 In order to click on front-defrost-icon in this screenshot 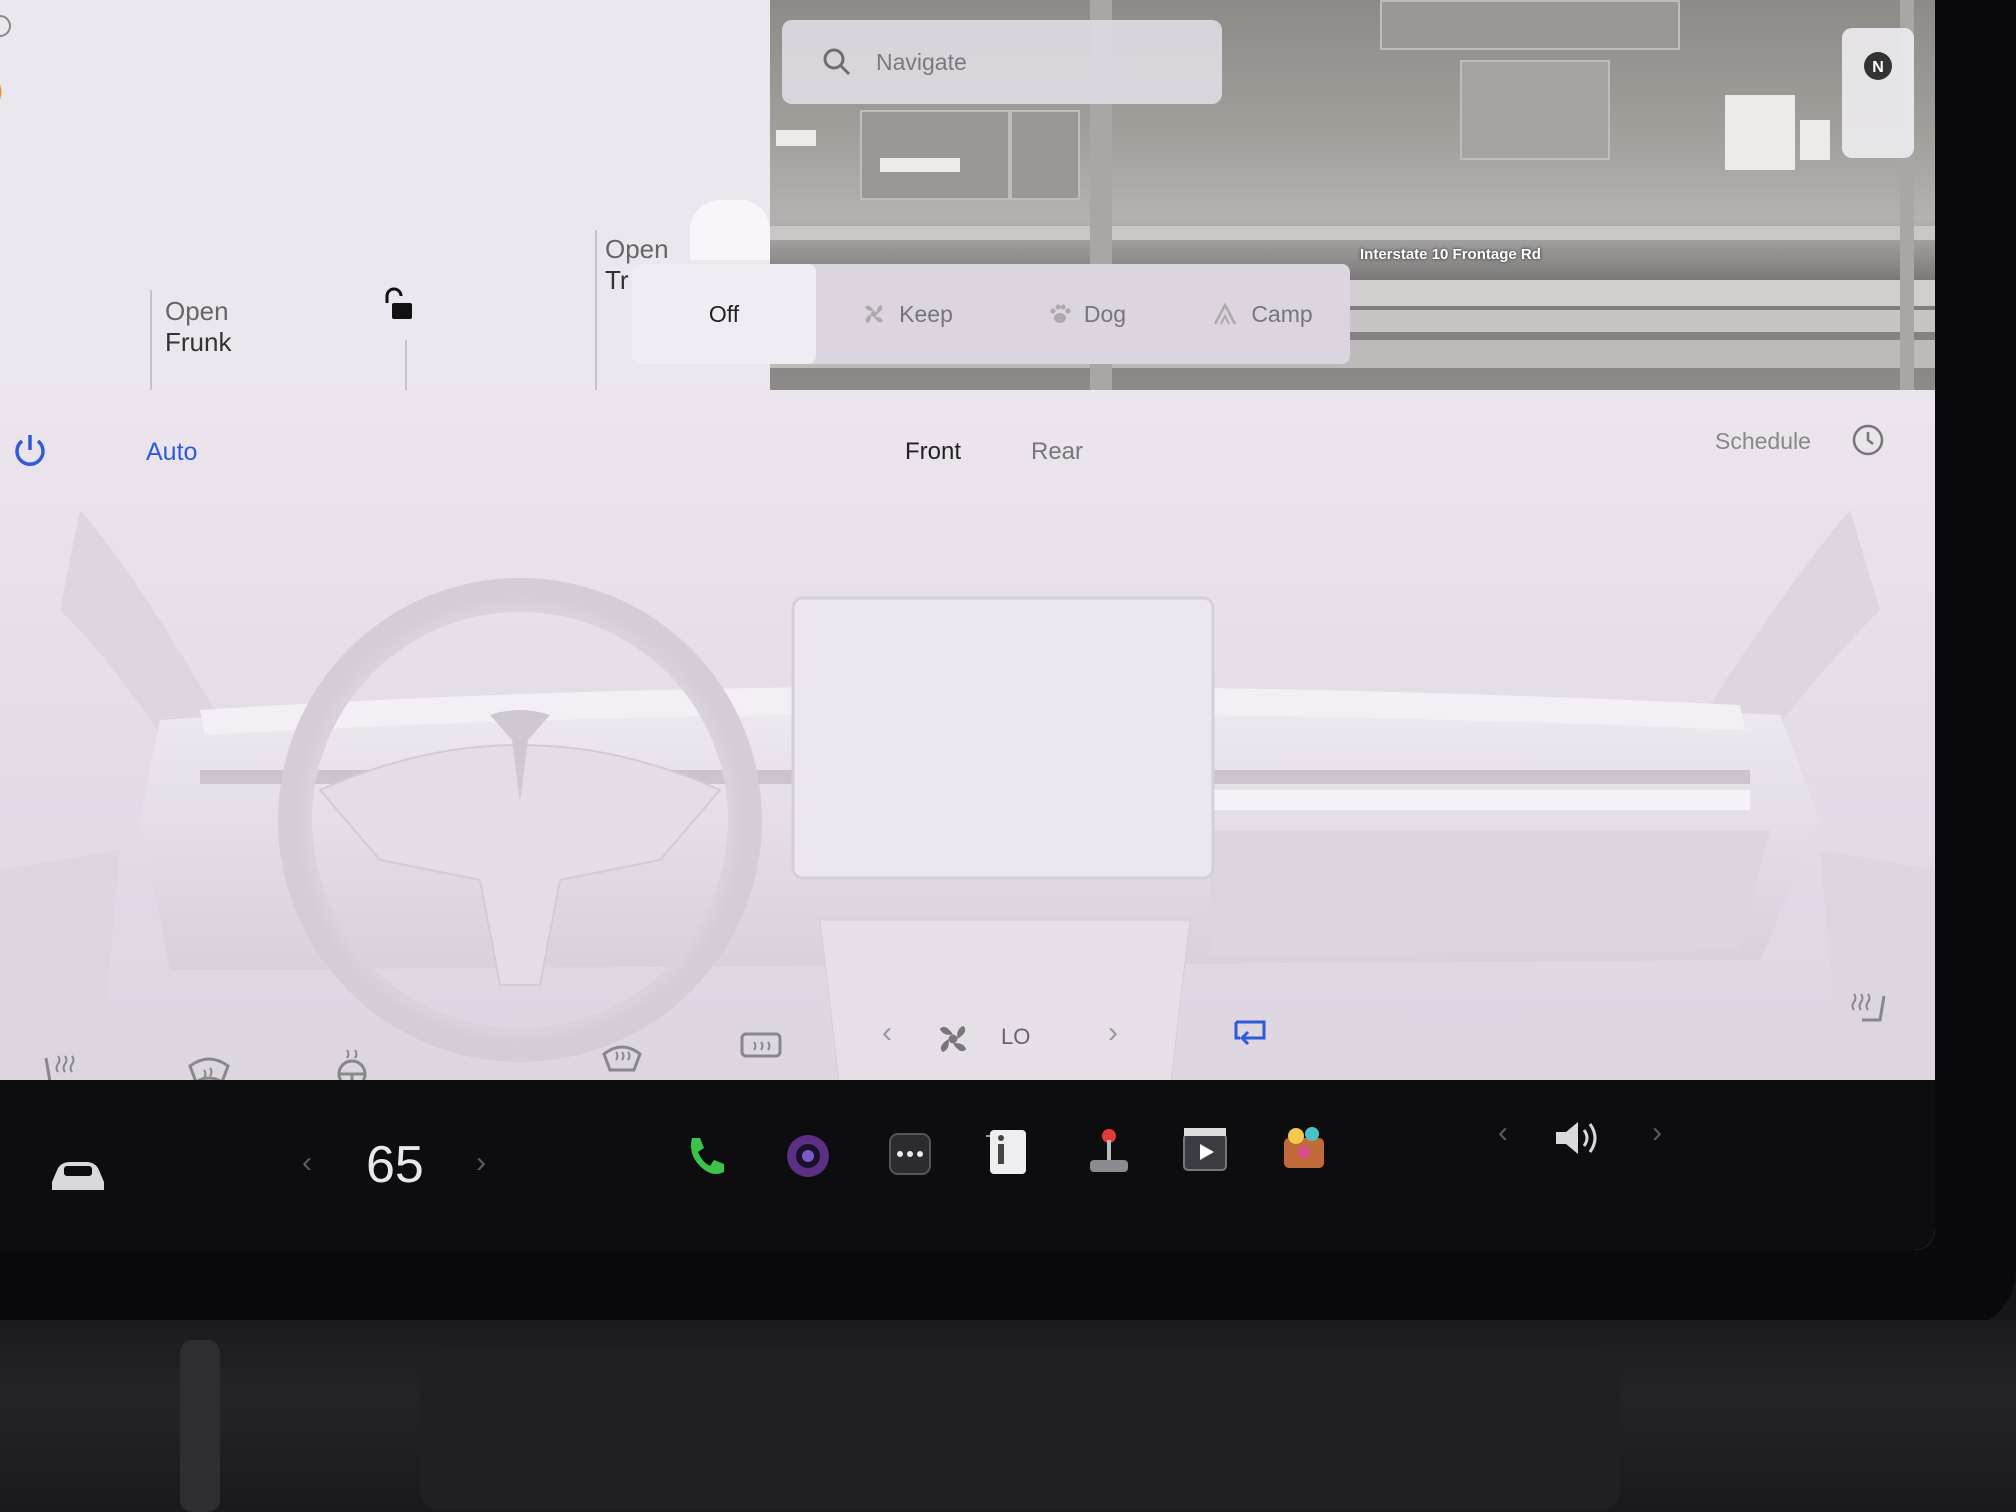, I will do `click(622, 1056)`.